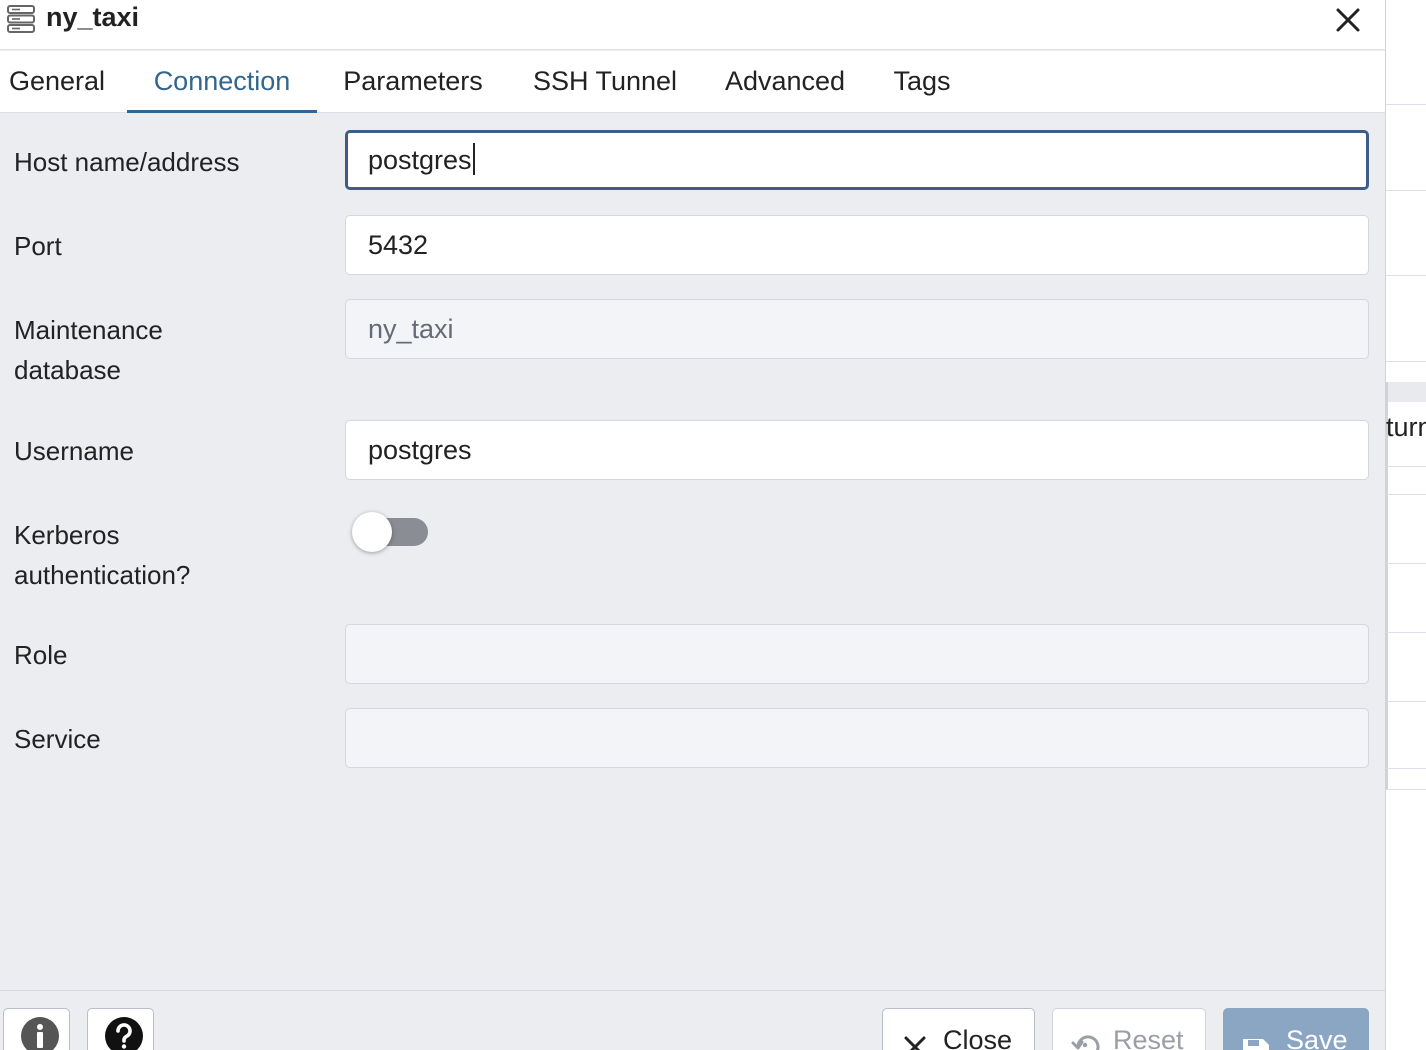 The width and height of the screenshot is (1426, 1050). I want to click on service-input, so click(857, 738).